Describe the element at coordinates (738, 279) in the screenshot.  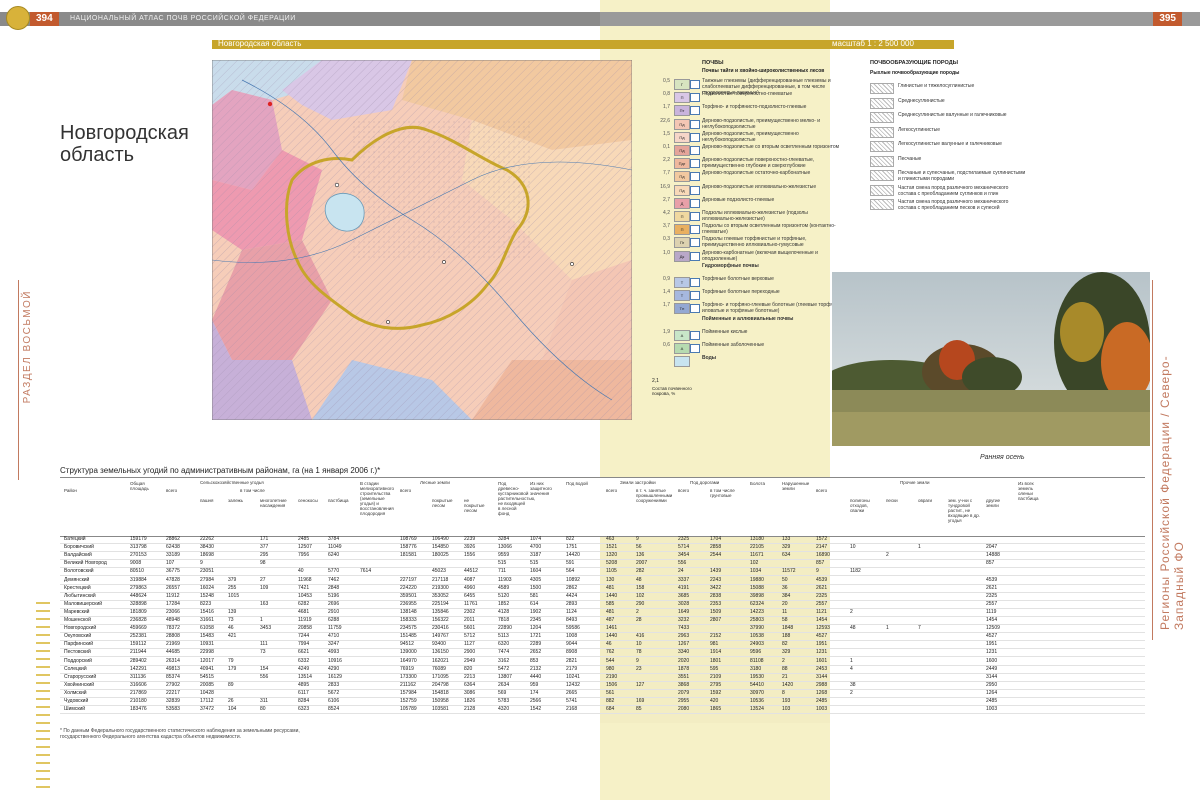
I see `legend-label: Торфяные болотные верховые` at that location.